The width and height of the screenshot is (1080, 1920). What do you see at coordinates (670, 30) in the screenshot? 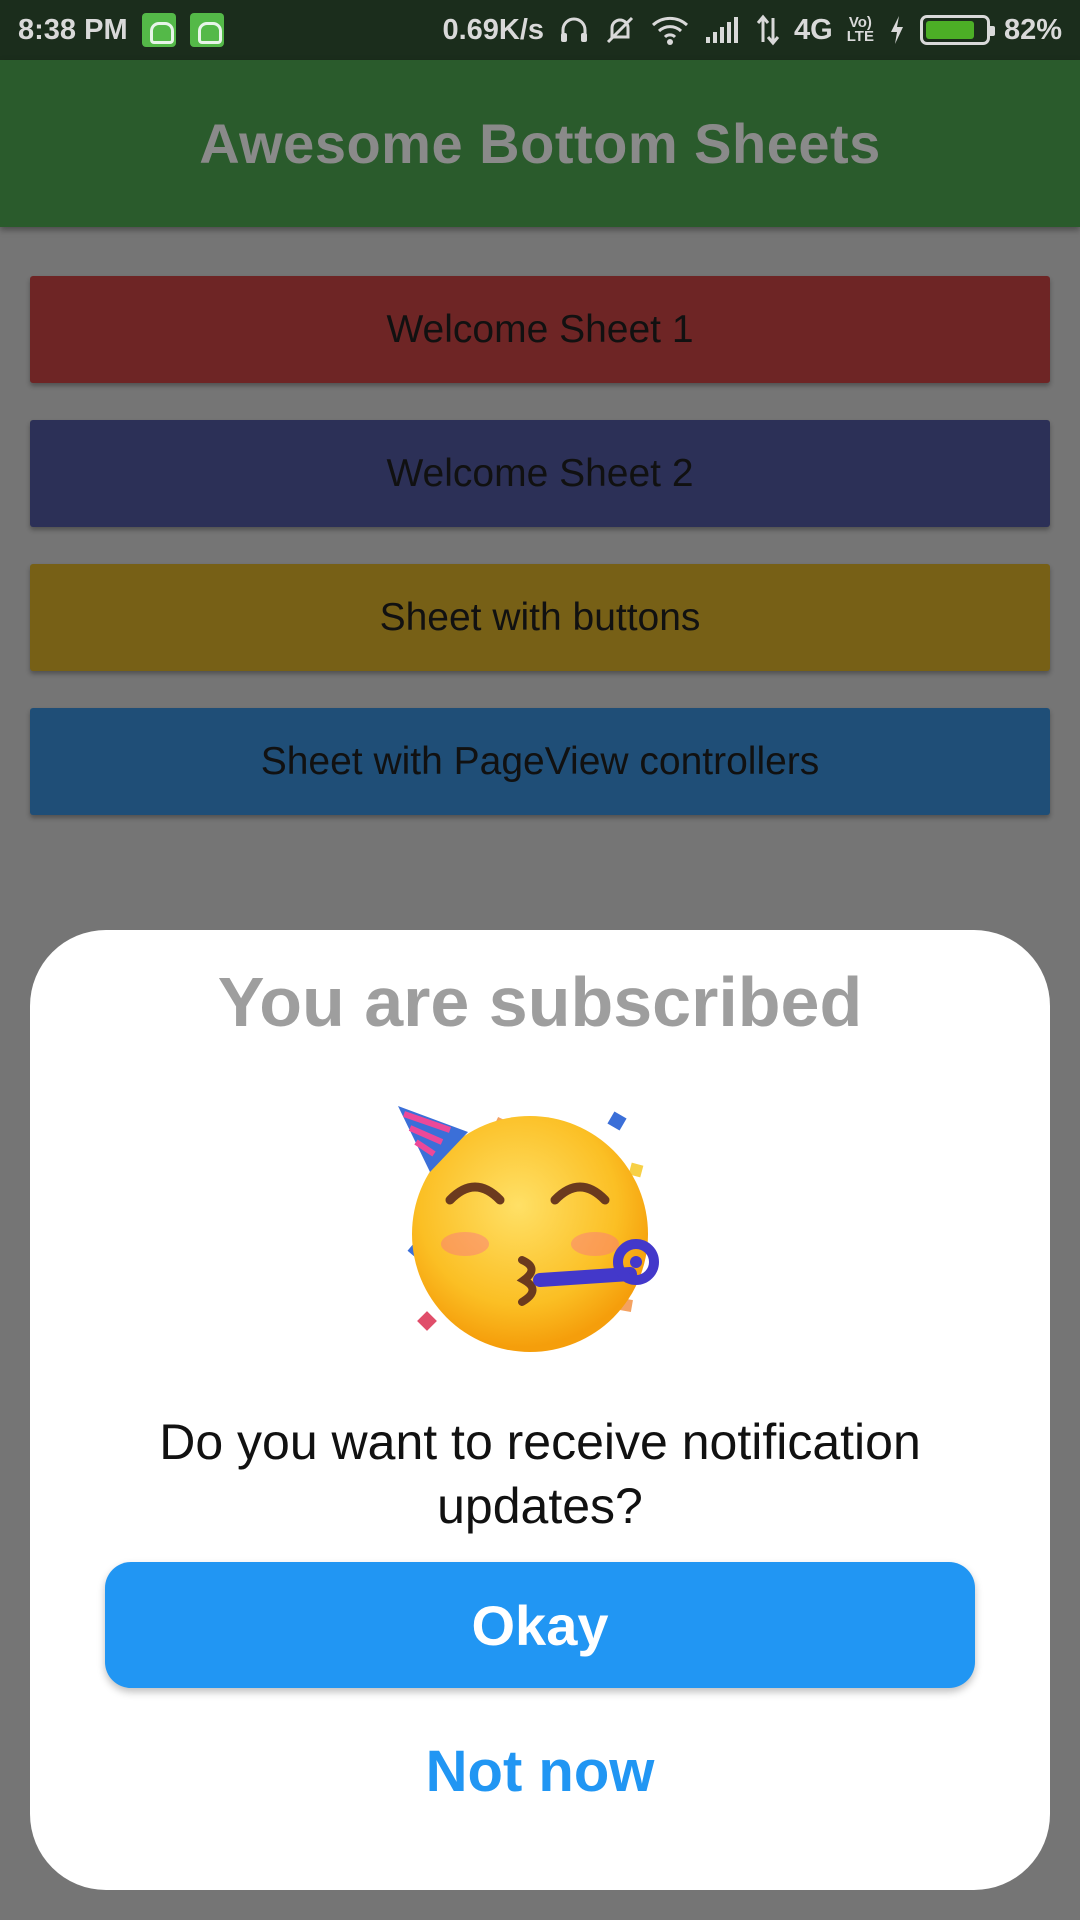
I see `wifi-icon` at bounding box center [670, 30].